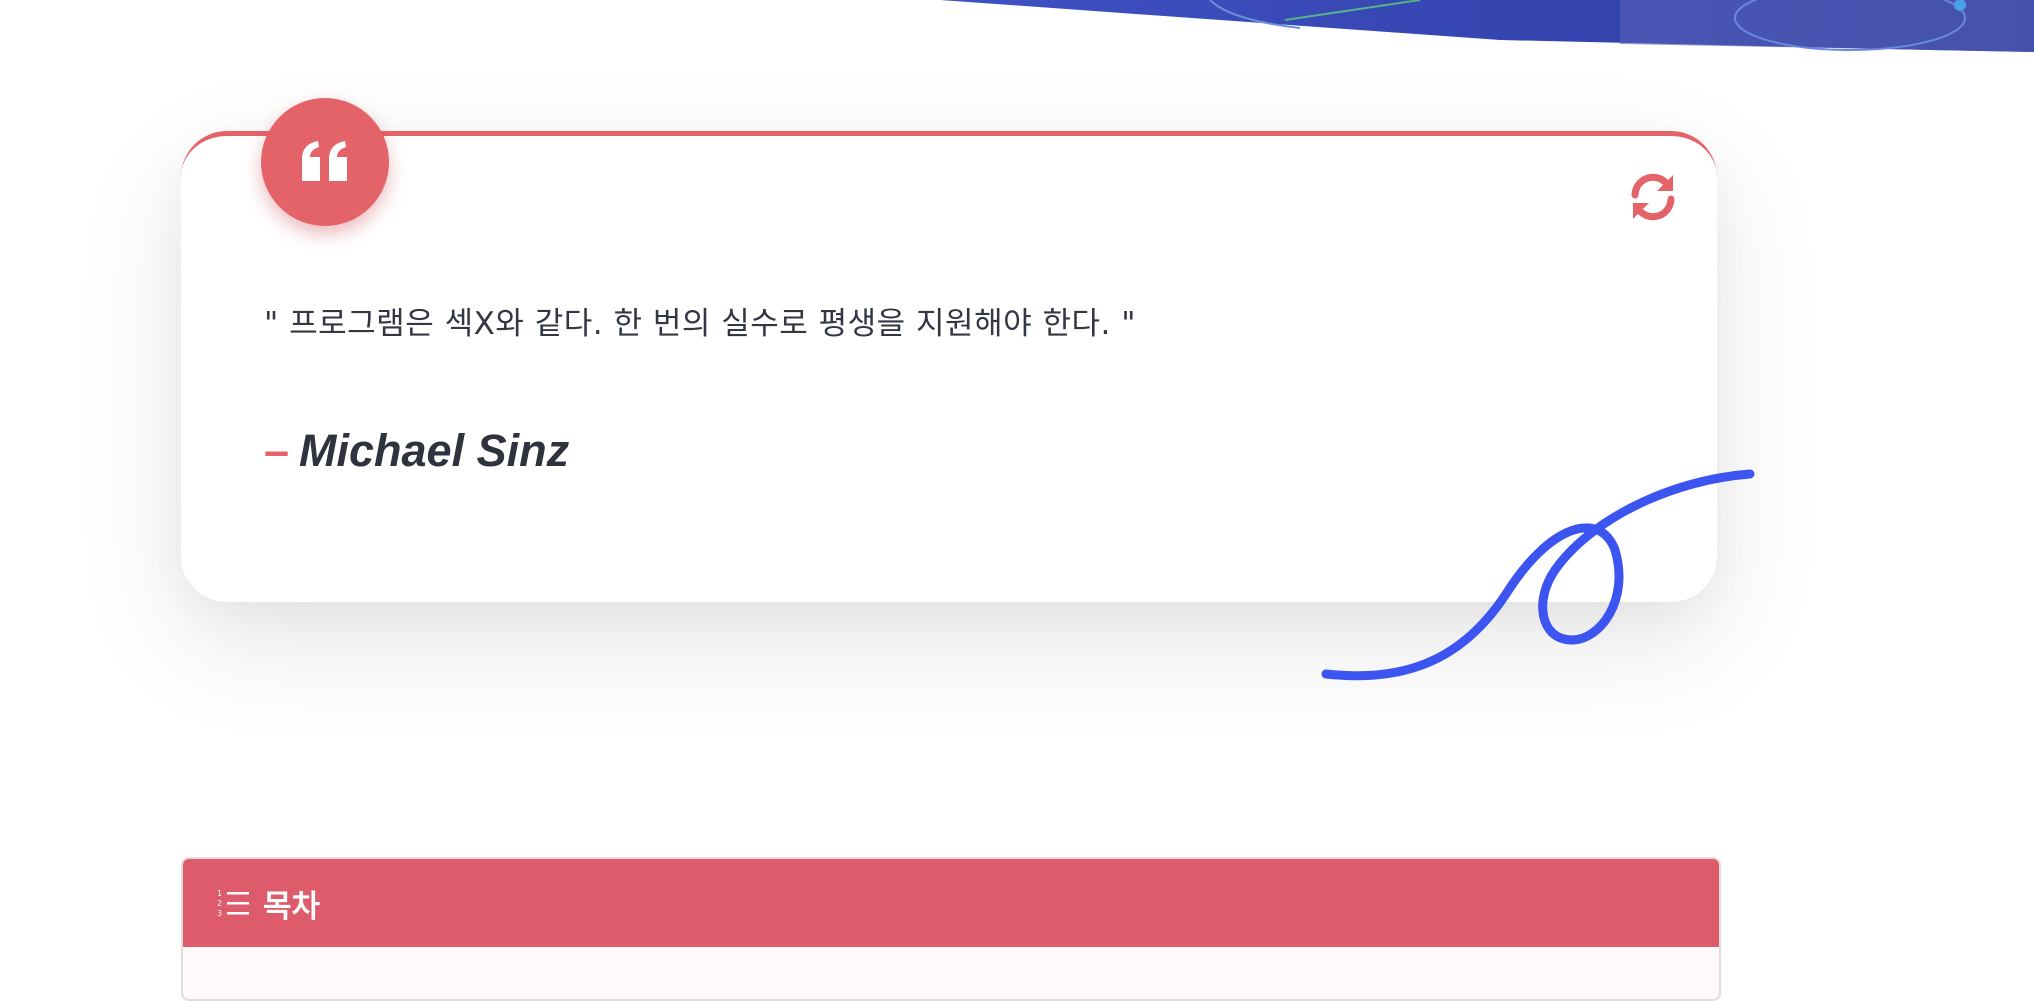 The height and width of the screenshot is (1001, 2034). What do you see at coordinates (700, 324) in the screenshot?
I see `quote-text: " 프로그램은 섹X와 같다. 한 번의 실수로 평생을 지원해야 한다. "` at bounding box center [700, 324].